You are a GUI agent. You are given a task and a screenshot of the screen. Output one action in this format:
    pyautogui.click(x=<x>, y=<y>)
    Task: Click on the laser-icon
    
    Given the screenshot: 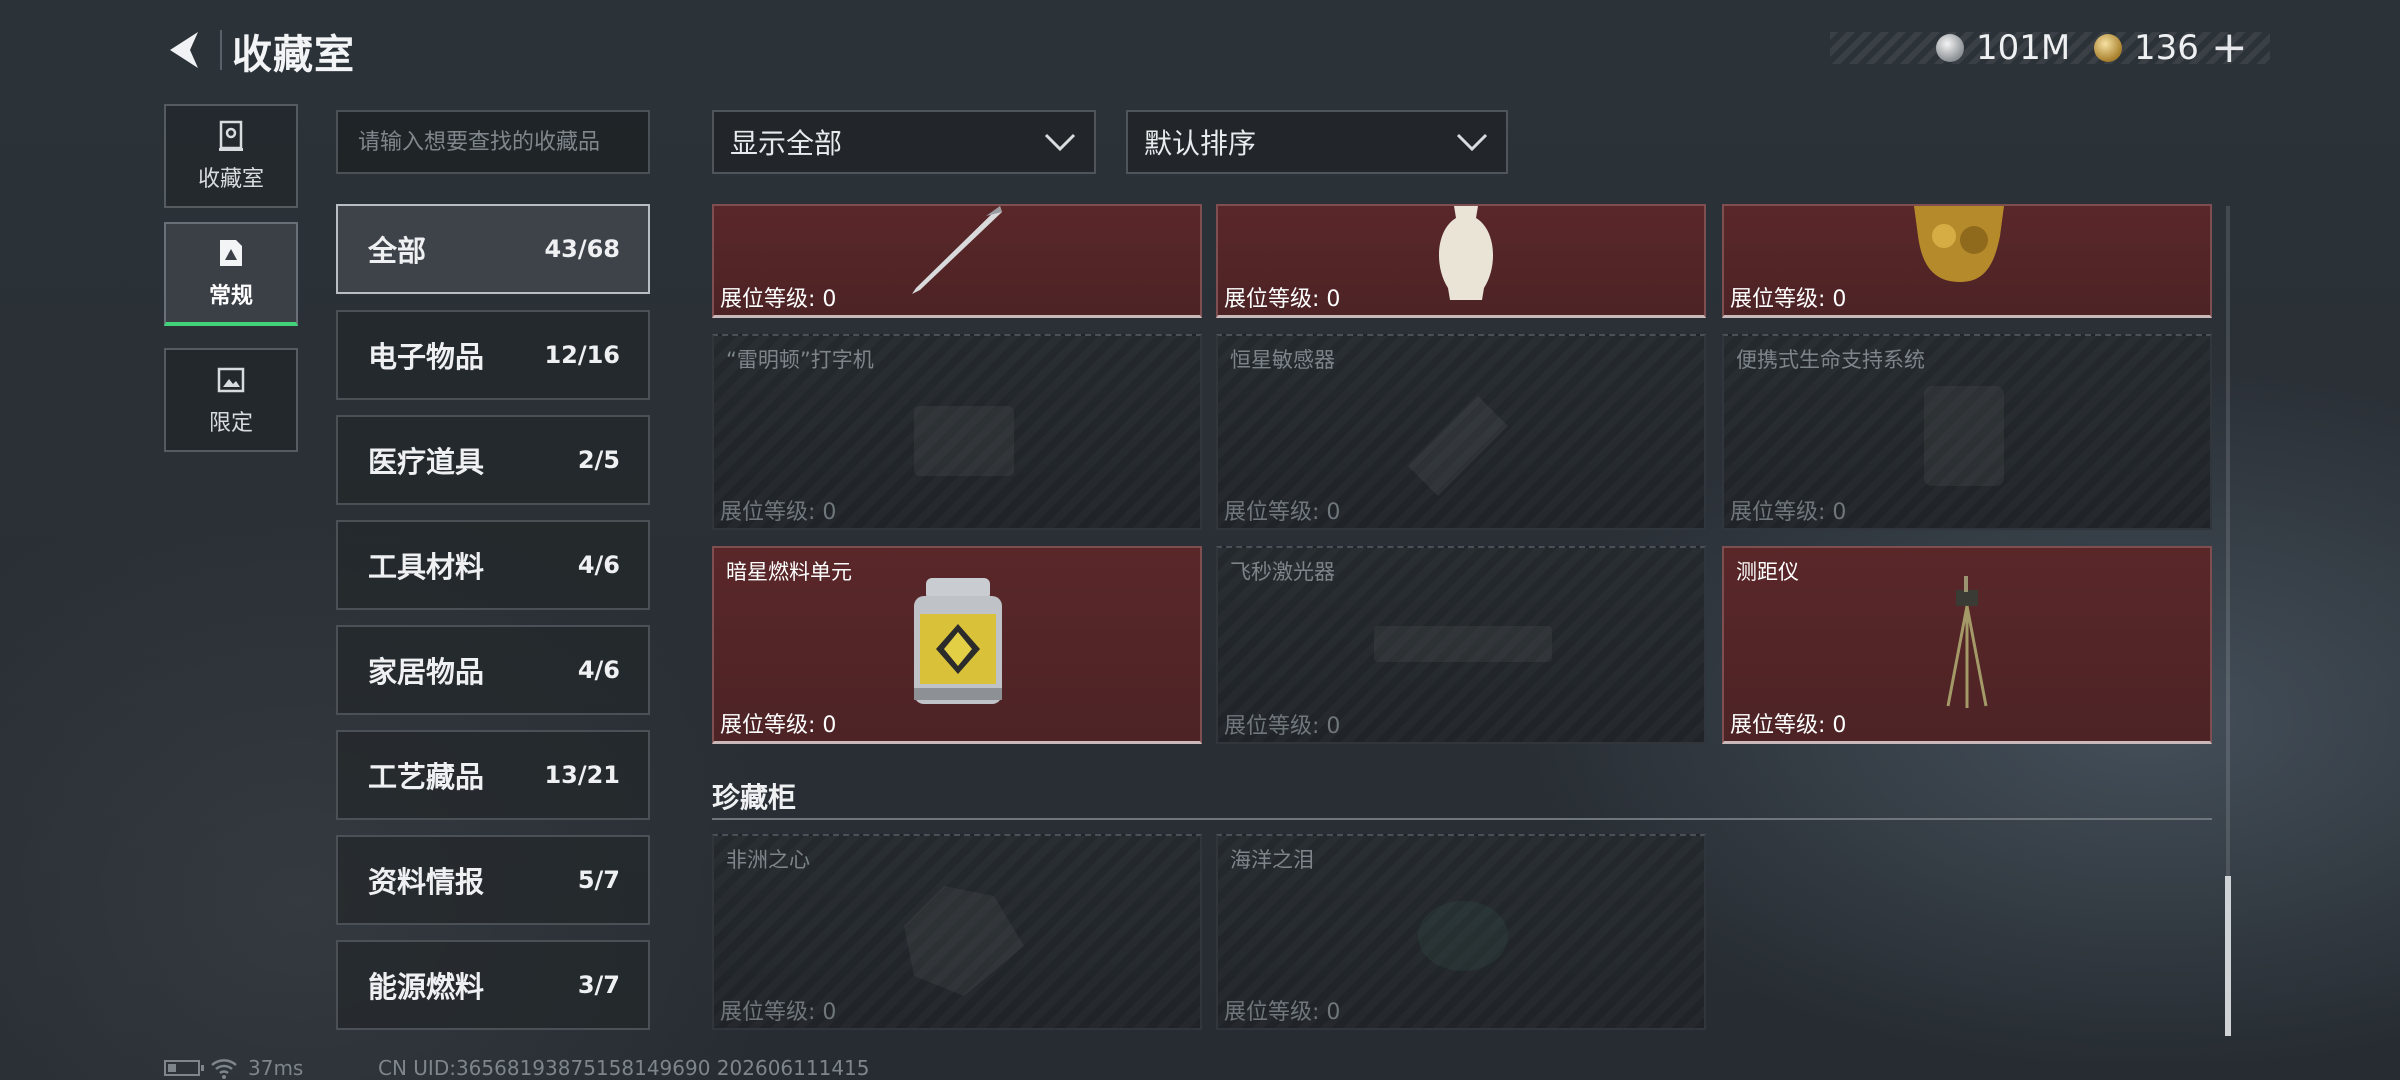 What is the action you would take?
    pyautogui.click(x=1463, y=644)
    